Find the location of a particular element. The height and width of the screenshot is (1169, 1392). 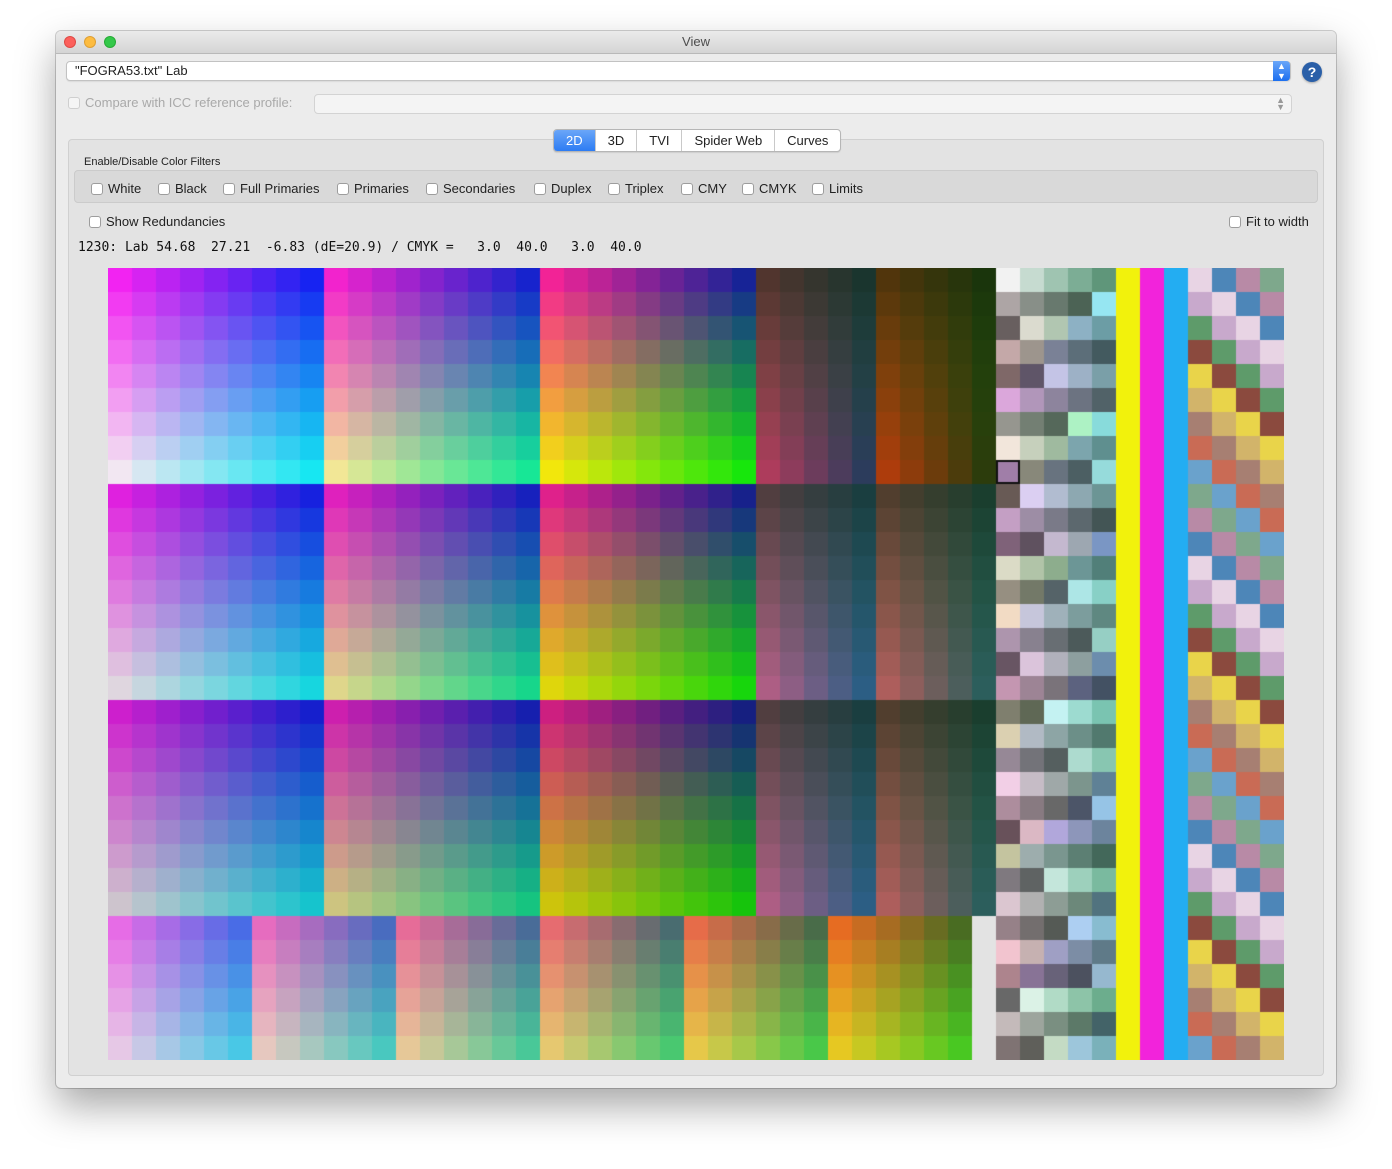

view-tabs: 2D 3D TVI Spider Web Curves is located at coordinates (697, 140).